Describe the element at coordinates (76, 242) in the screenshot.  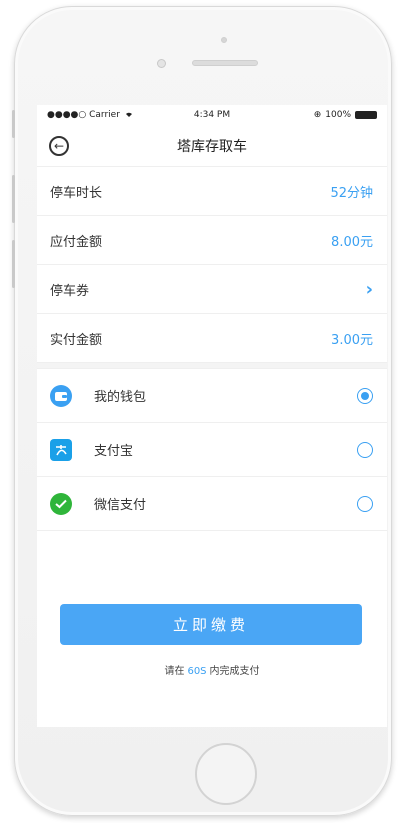
I see `amount-due-label: 应付金额` at that location.